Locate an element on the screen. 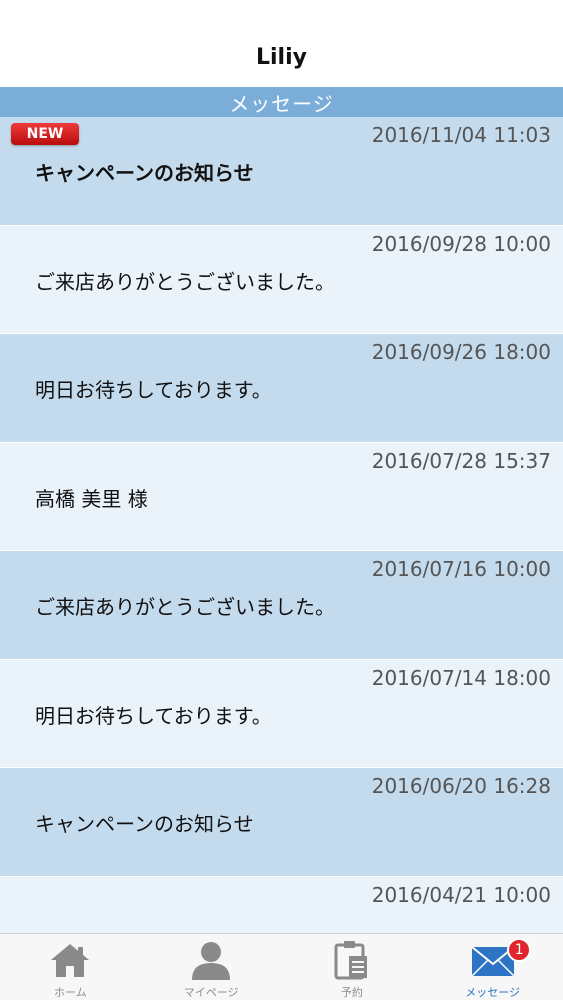  message-date: 2016/07/28 15:37 is located at coordinates (461, 460).